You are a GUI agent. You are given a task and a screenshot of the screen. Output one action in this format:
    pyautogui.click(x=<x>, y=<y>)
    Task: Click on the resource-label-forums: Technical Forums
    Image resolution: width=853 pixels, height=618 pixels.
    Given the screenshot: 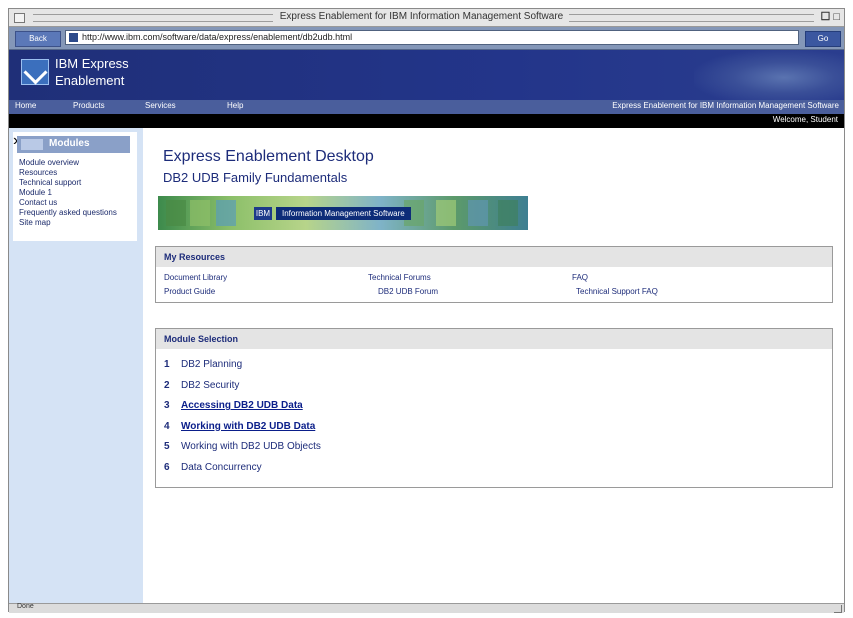 What is the action you would take?
    pyautogui.click(x=399, y=277)
    